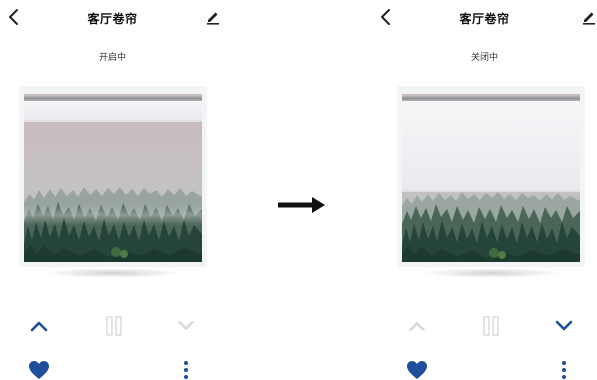 Image resolution: width=597 pixels, height=380 pixels. I want to click on curtain-status: 开启中, so click(112, 58).